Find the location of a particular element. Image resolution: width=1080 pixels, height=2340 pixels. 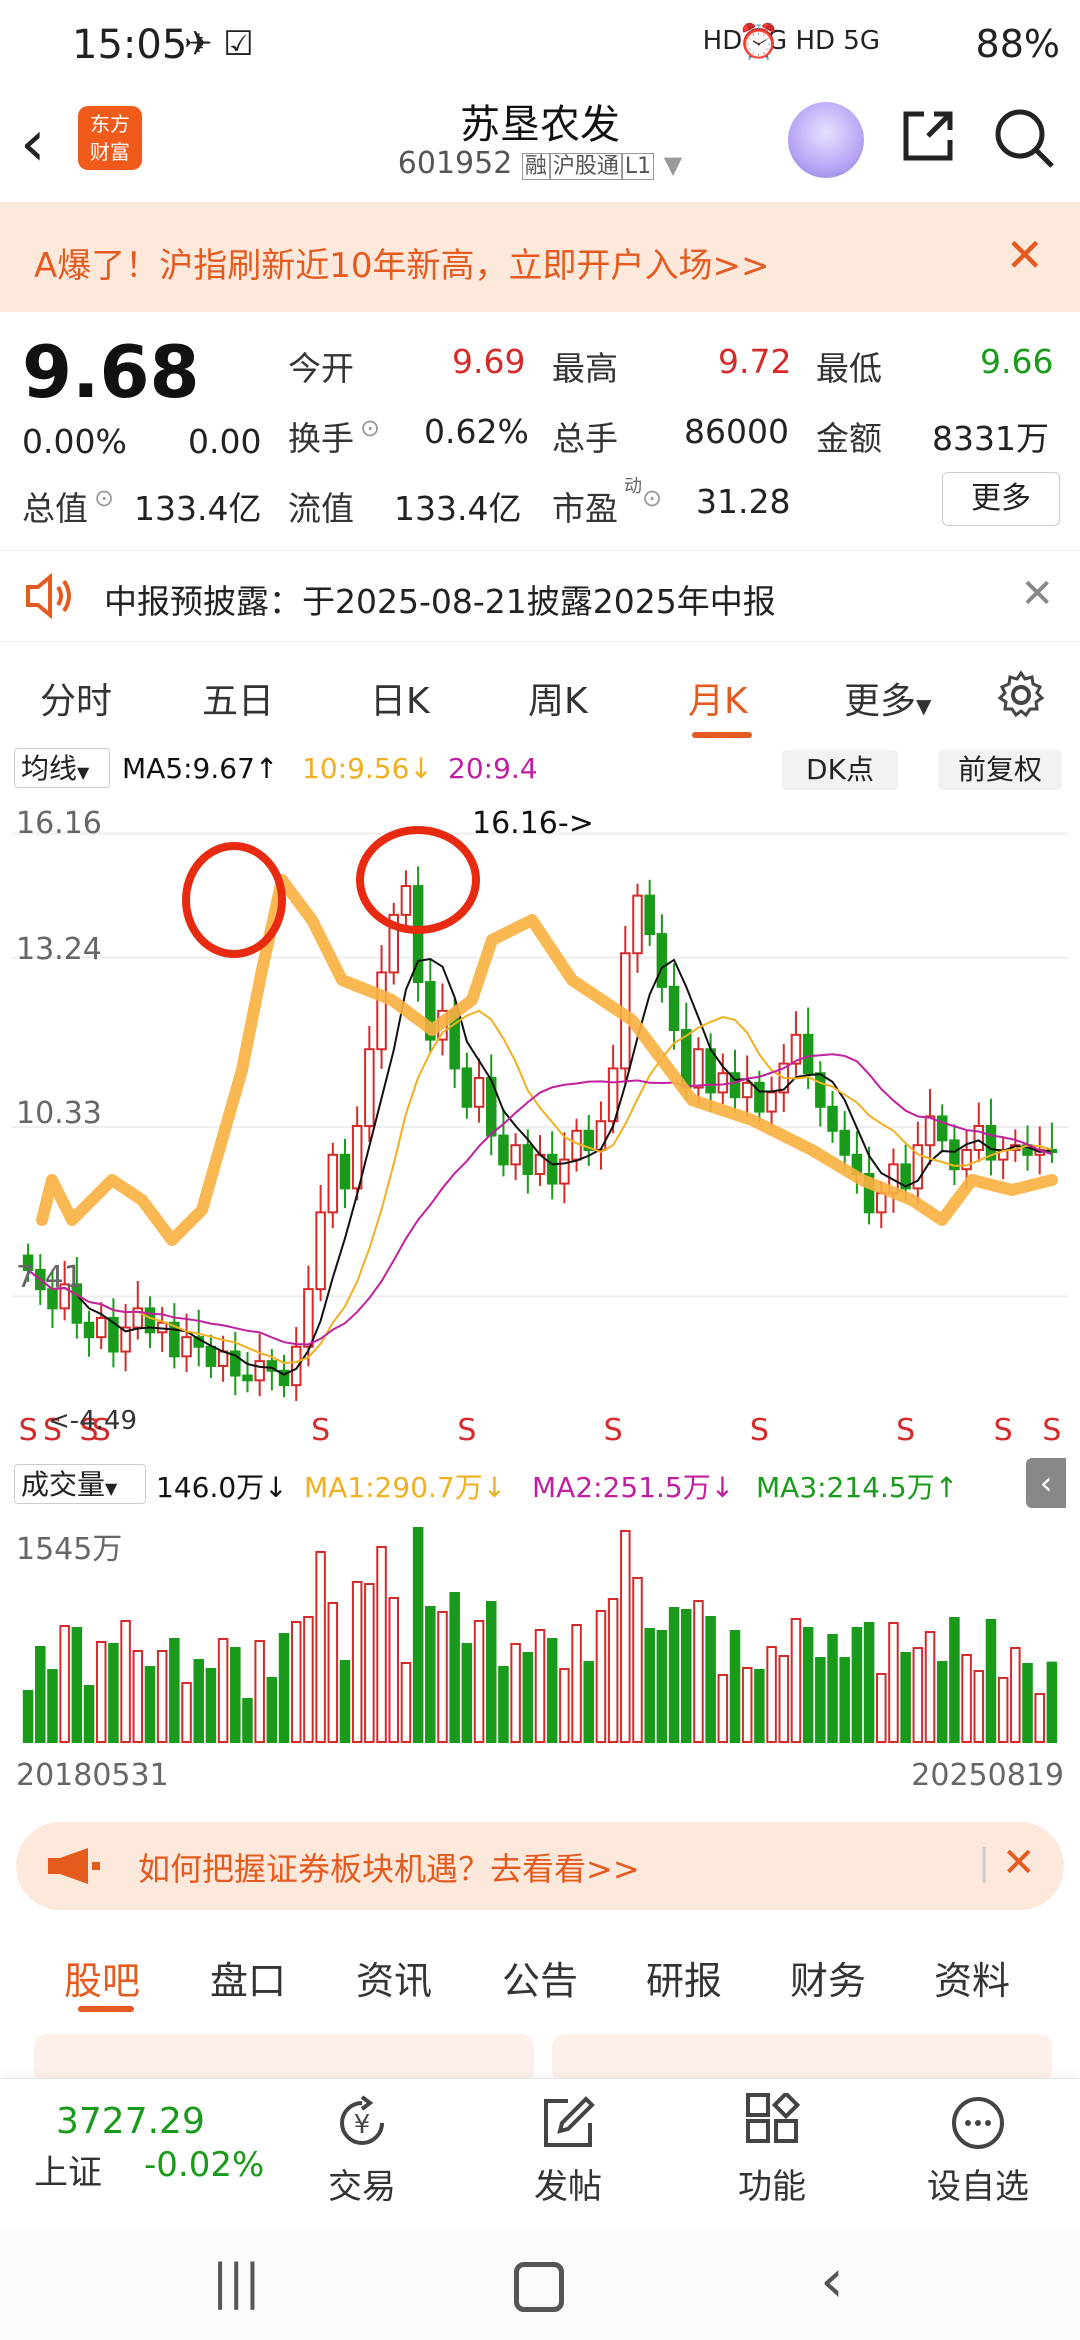

tab-more-label: 更多 is located at coordinates (880, 701).